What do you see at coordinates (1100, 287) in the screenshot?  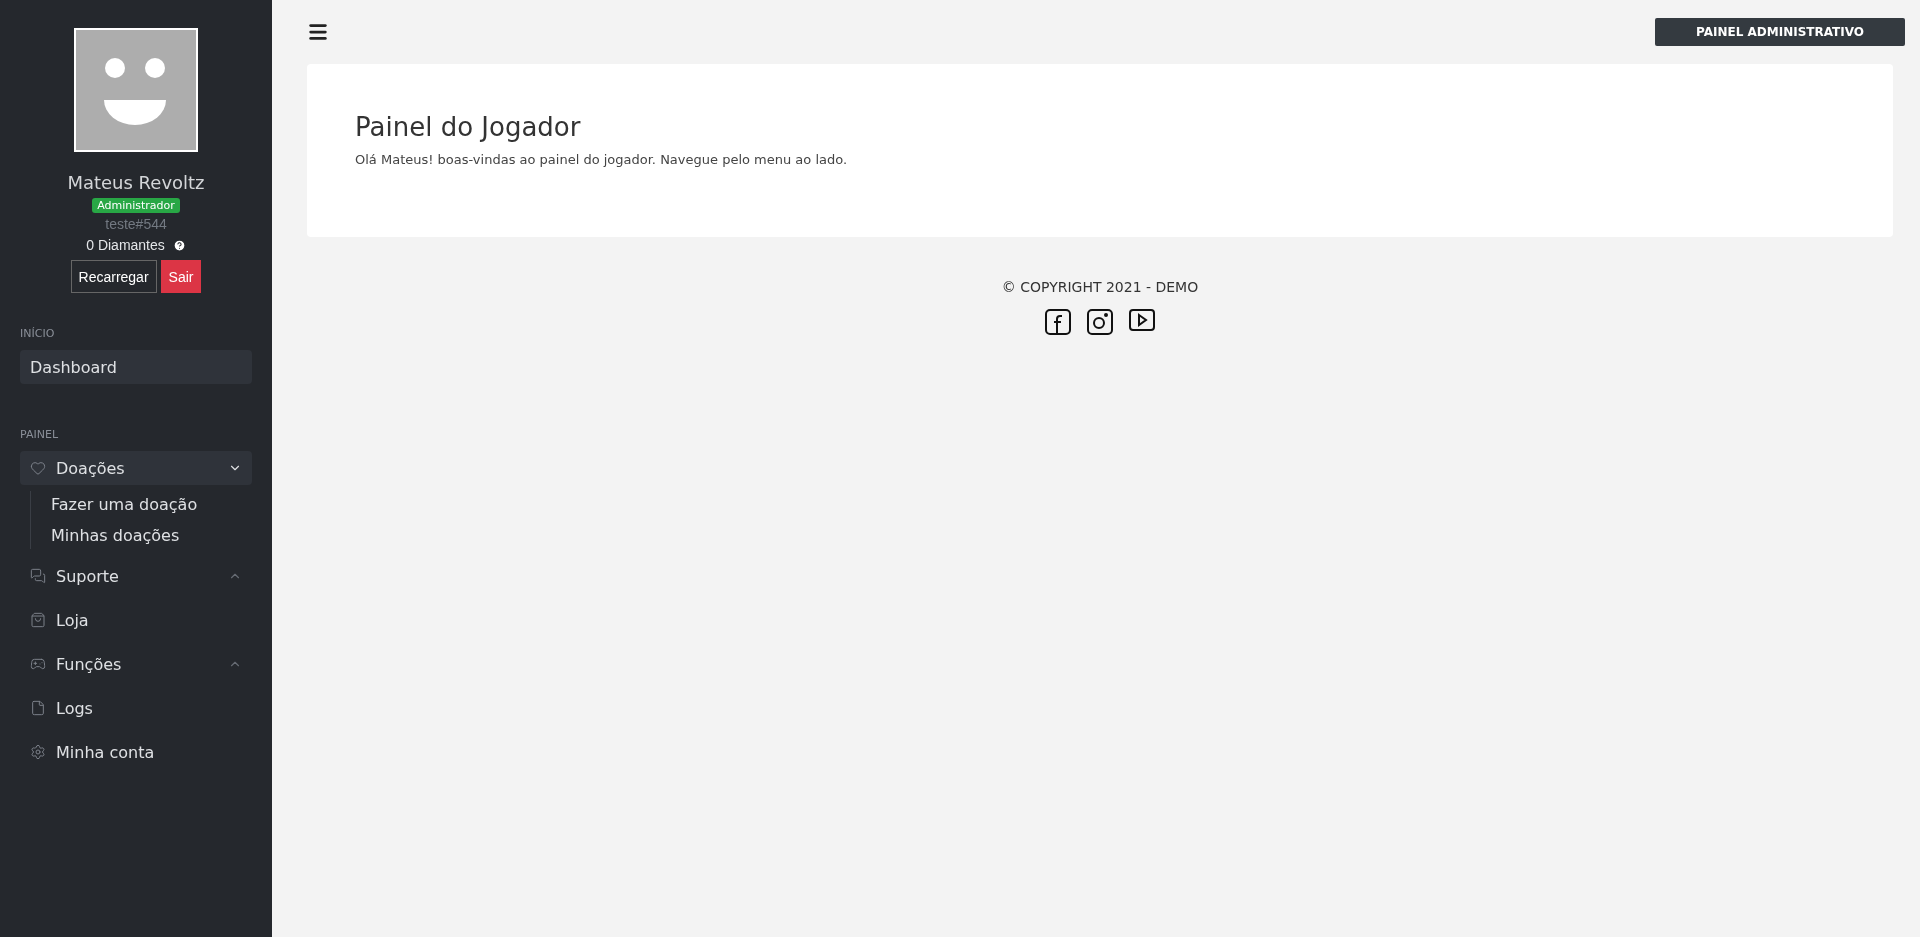 I see `copyright-text: © COPYRIGHT 2021 - DEMO` at bounding box center [1100, 287].